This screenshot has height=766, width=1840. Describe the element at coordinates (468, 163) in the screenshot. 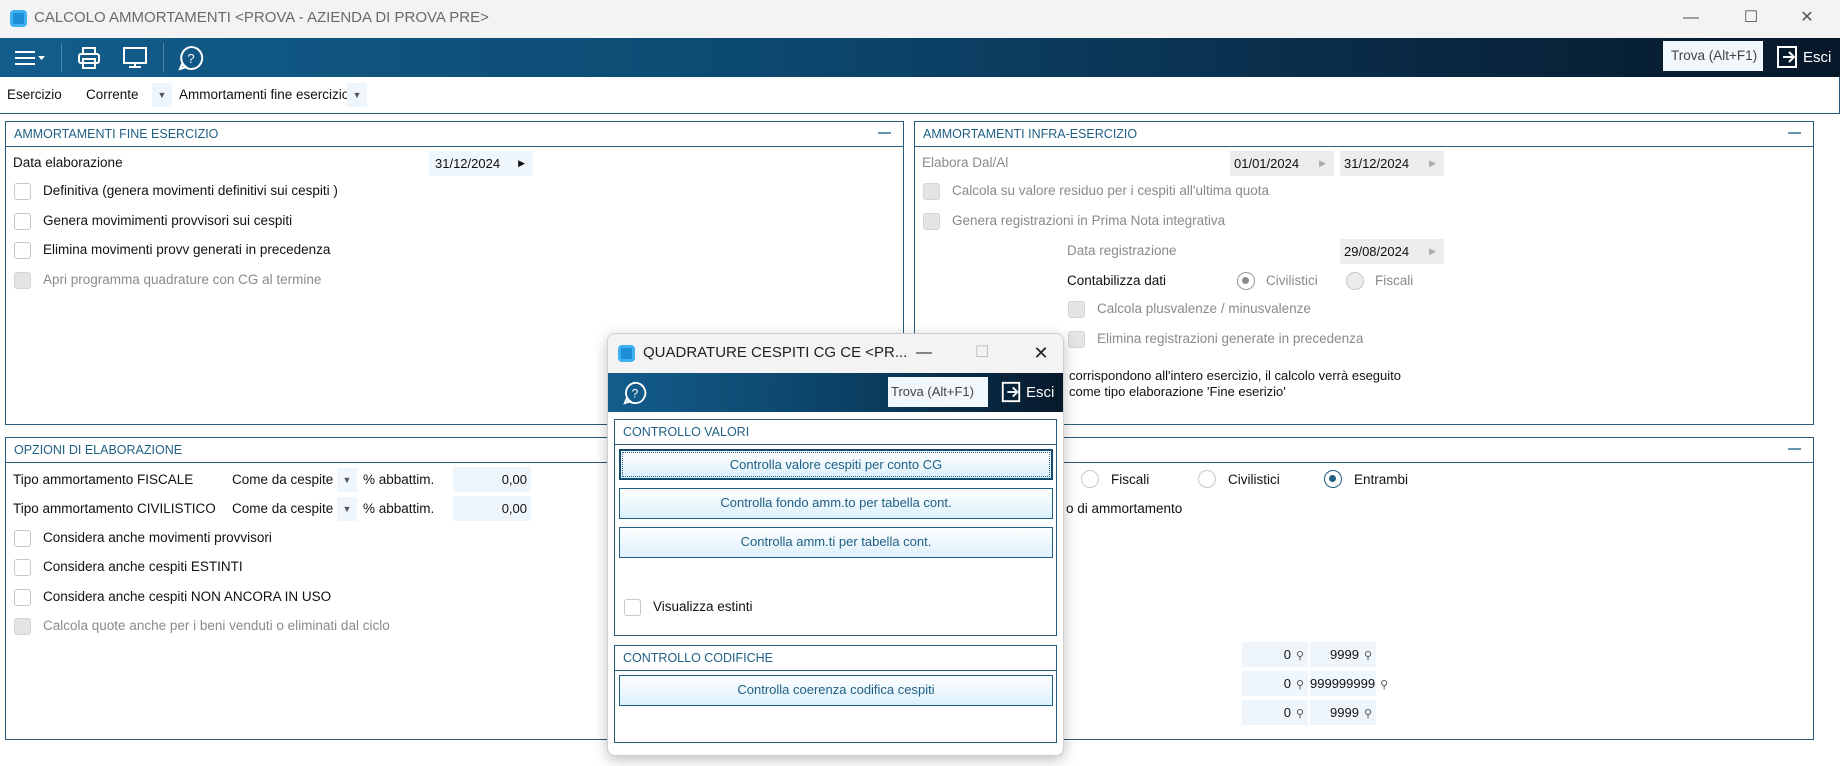

I see `data-elaborazione-value: 31/12/2024` at that location.